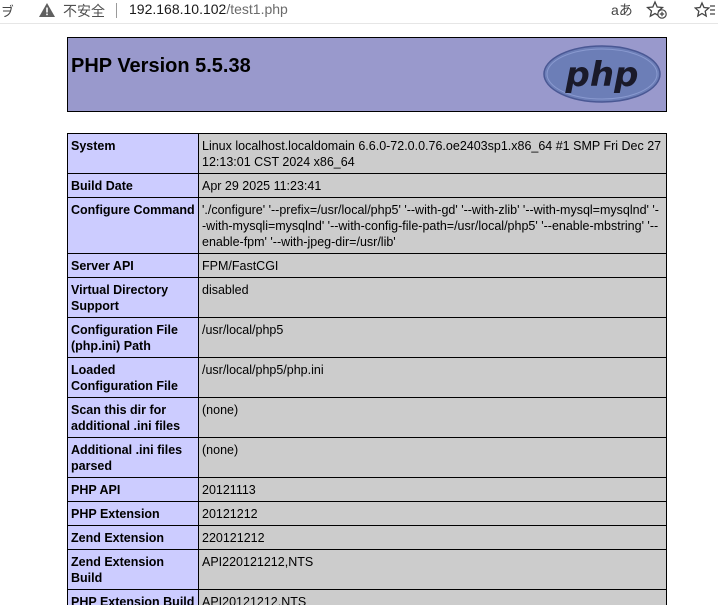 This screenshot has height=605, width=718. I want to click on read-aloud-icon: aあ, so click(622, 10).